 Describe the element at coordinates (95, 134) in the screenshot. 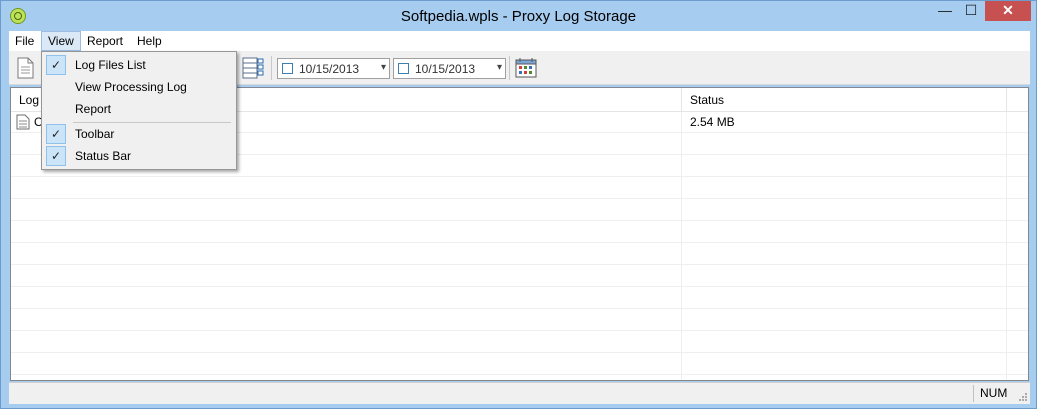

I see `menu-item-label: Toolbar` at that location.